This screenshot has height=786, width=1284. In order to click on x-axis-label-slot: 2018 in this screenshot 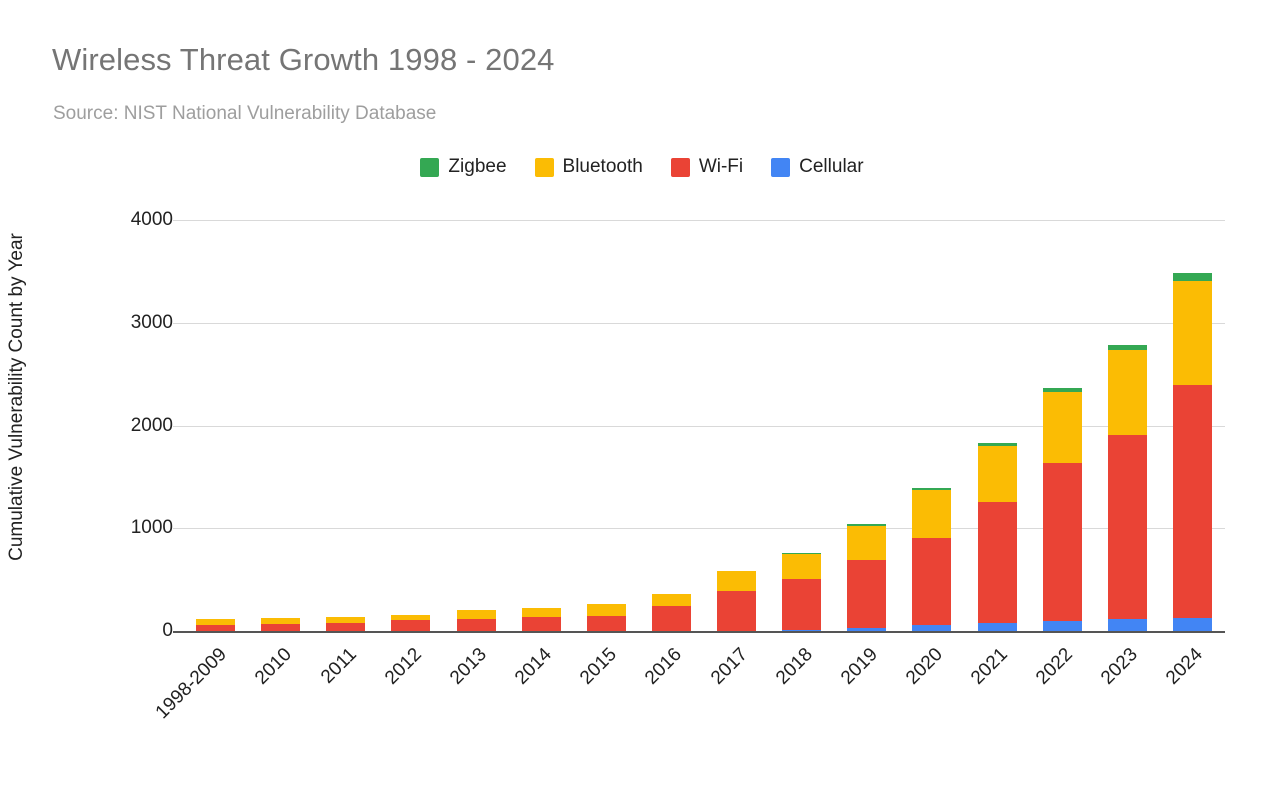, I will do `click(801, 700)`.